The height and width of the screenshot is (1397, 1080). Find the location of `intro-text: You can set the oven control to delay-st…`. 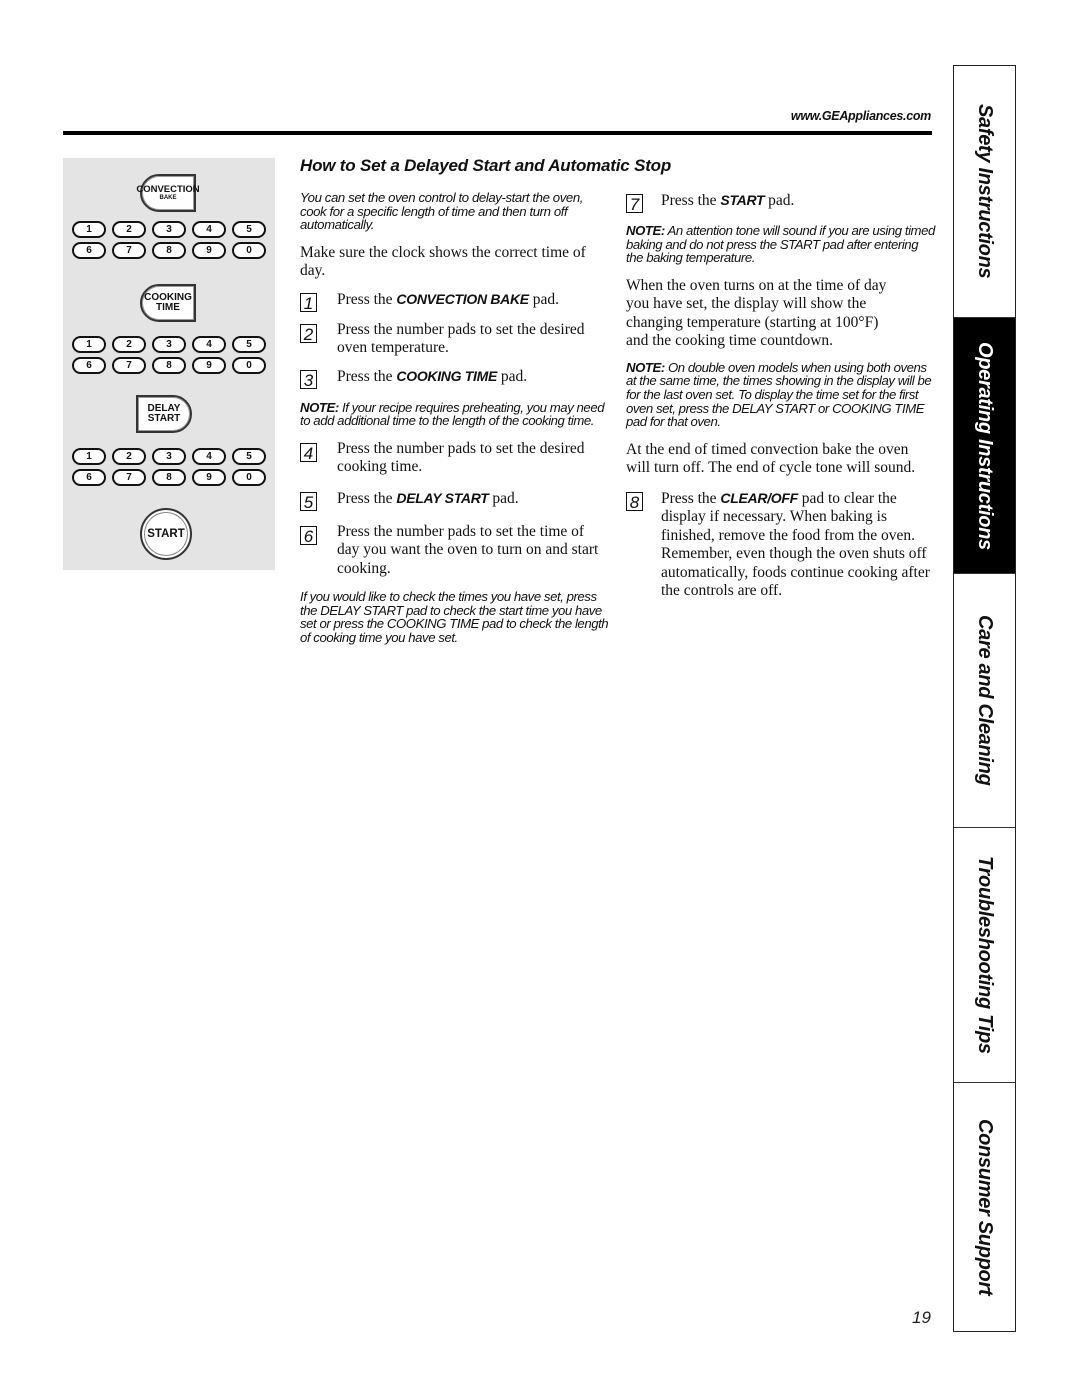

intro-text: You can set the oven control to delay-st… is located at coordinates (442, 211).